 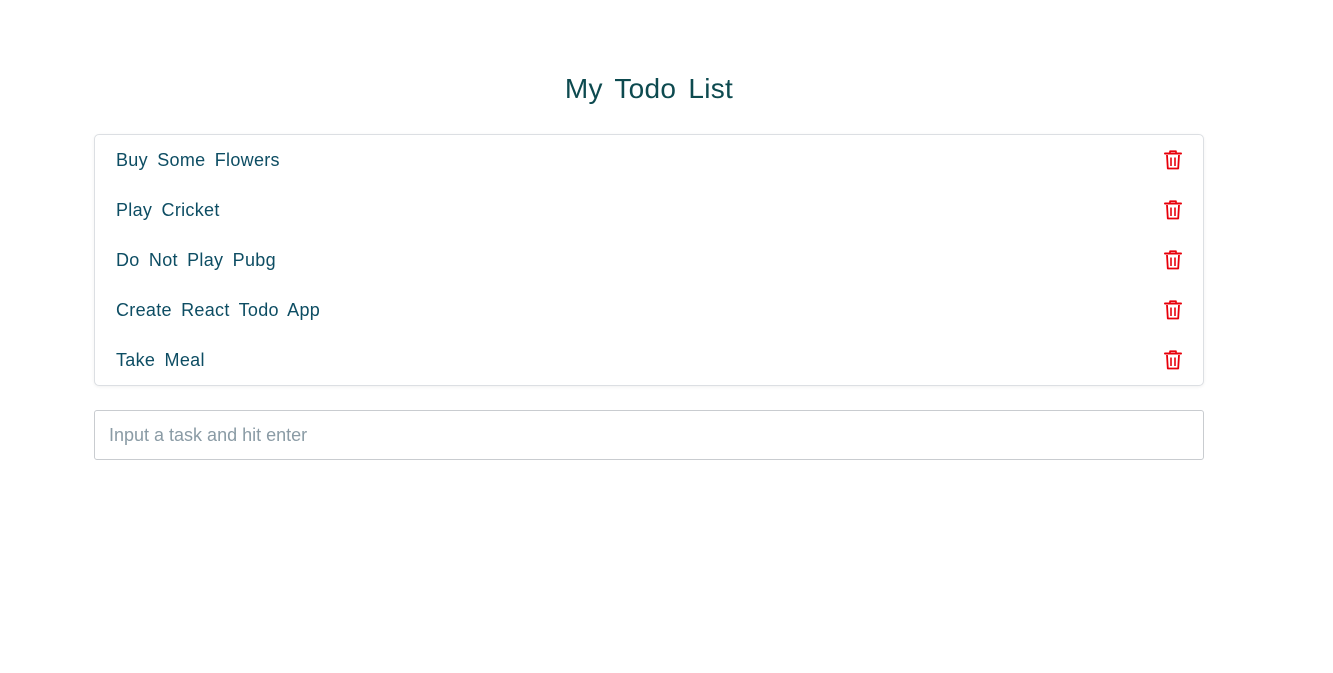 I want to click on todo-item: Do Not Play Pubg, so click(x=649, y=260).